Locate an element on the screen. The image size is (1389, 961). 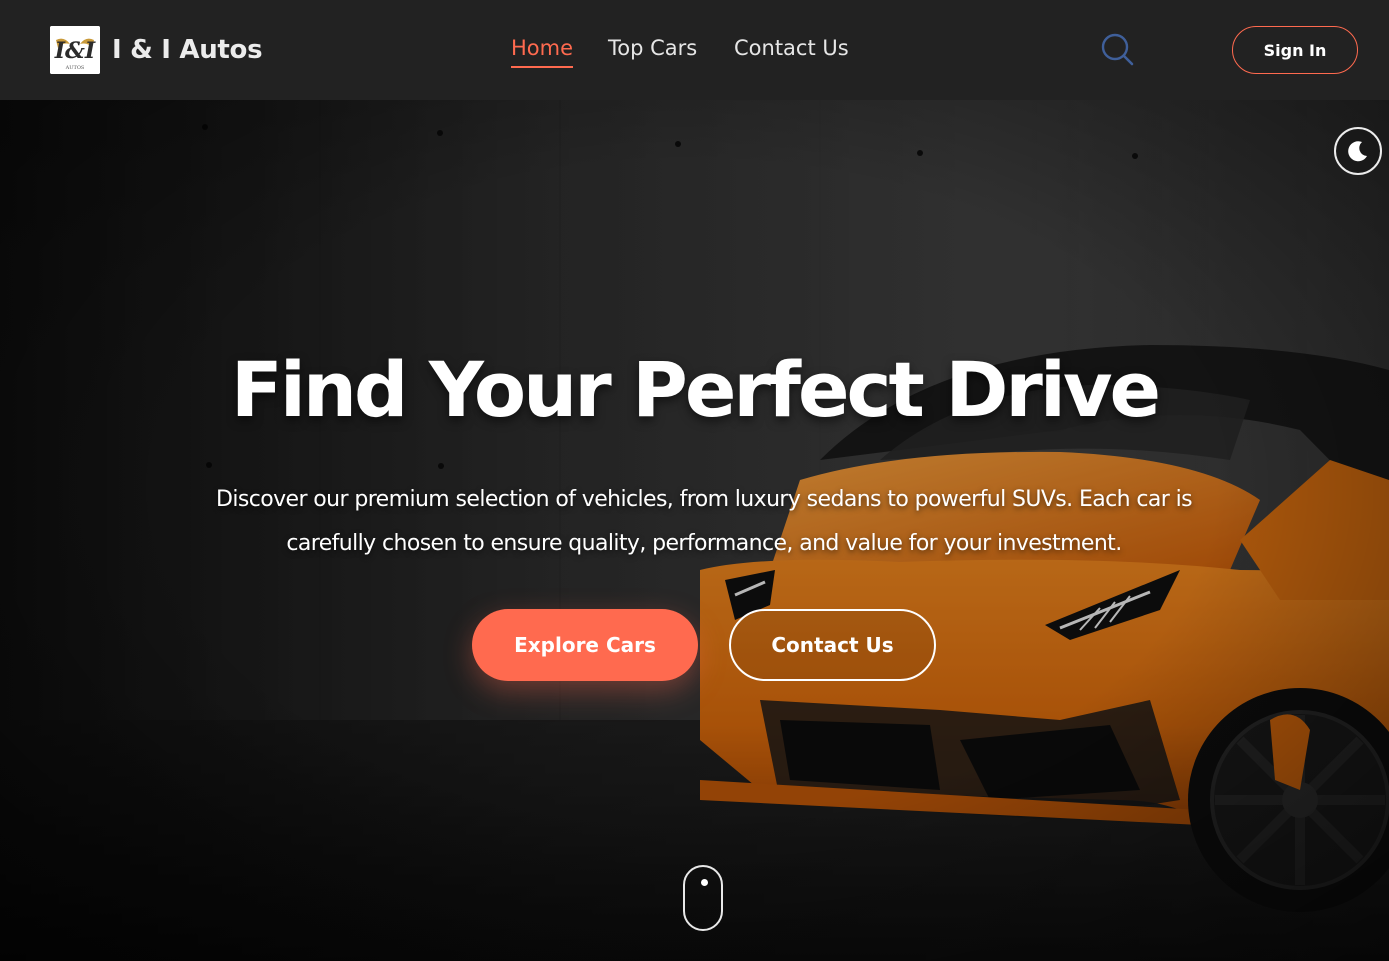
search-icon is located at coordinates (1117, 49).